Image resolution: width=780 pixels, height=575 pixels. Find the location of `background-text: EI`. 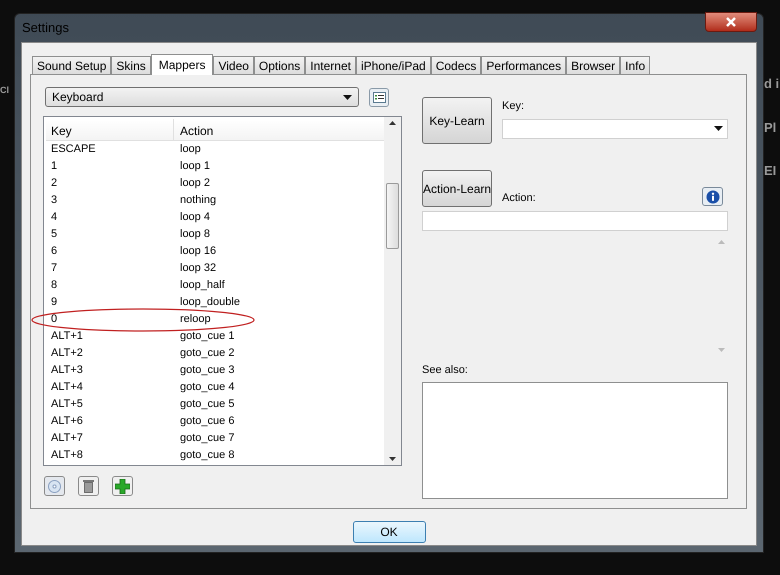

background-text: EI is located at coordinates (771, 171).